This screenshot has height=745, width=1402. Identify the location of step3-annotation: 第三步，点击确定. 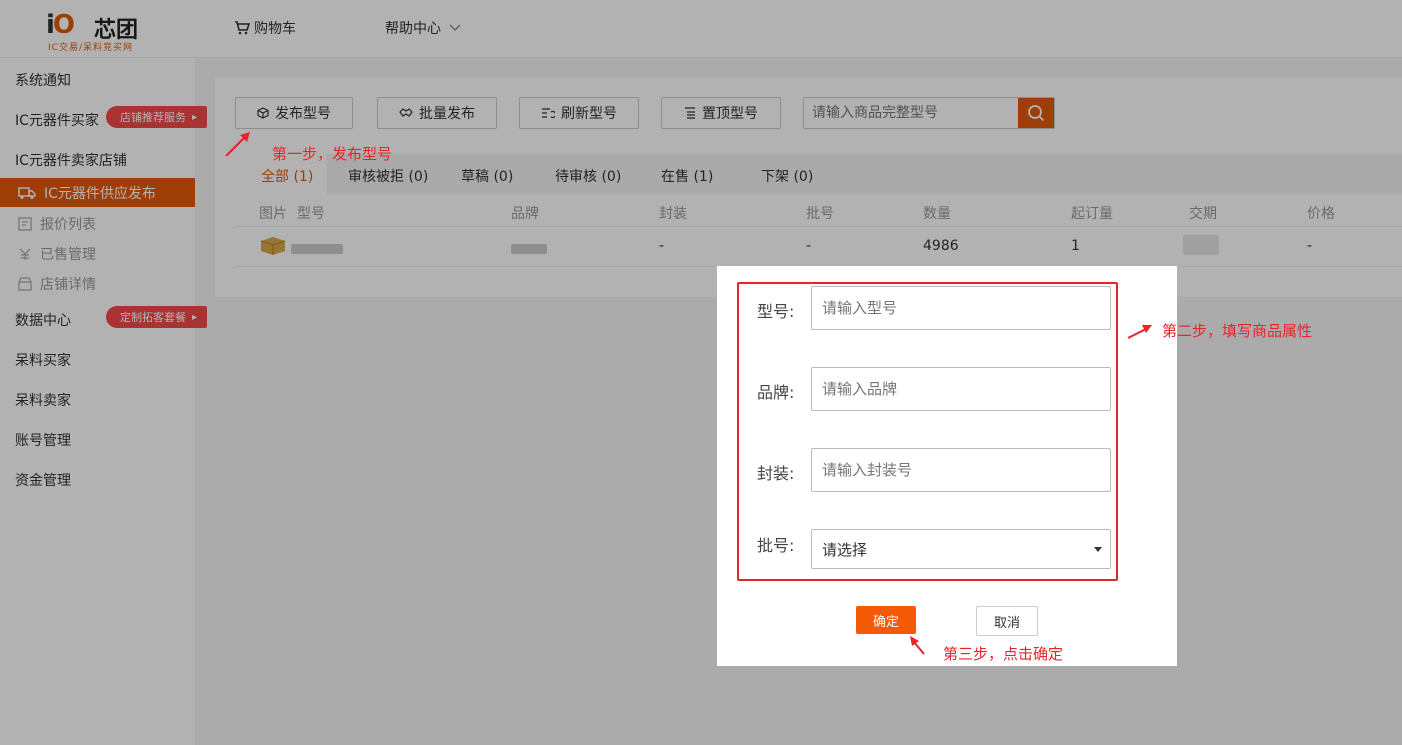
(1003, 654).